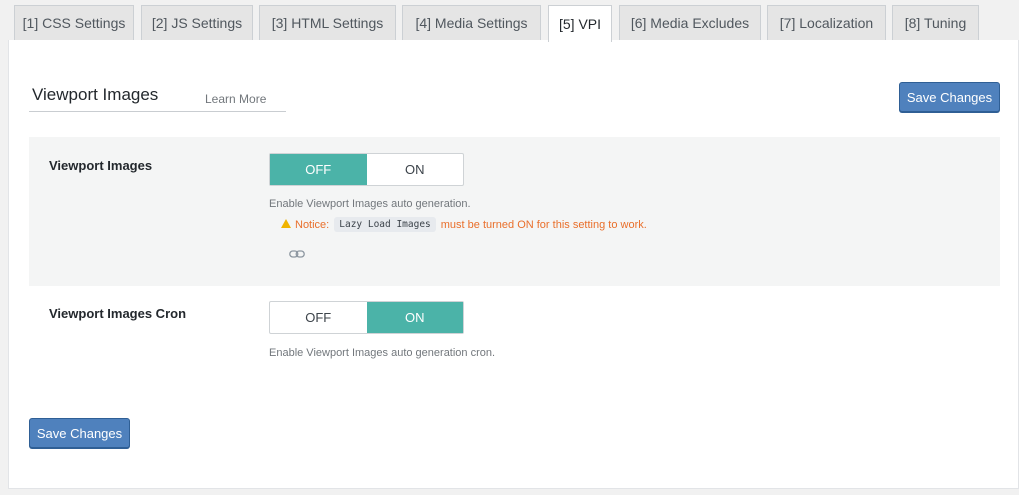 This screenshot has width=1019, height=495. What do you see at coordinates (826, 22) in the screenshot?
I see `tab-localization: [7] Localization` at bounding box center [826, 22].